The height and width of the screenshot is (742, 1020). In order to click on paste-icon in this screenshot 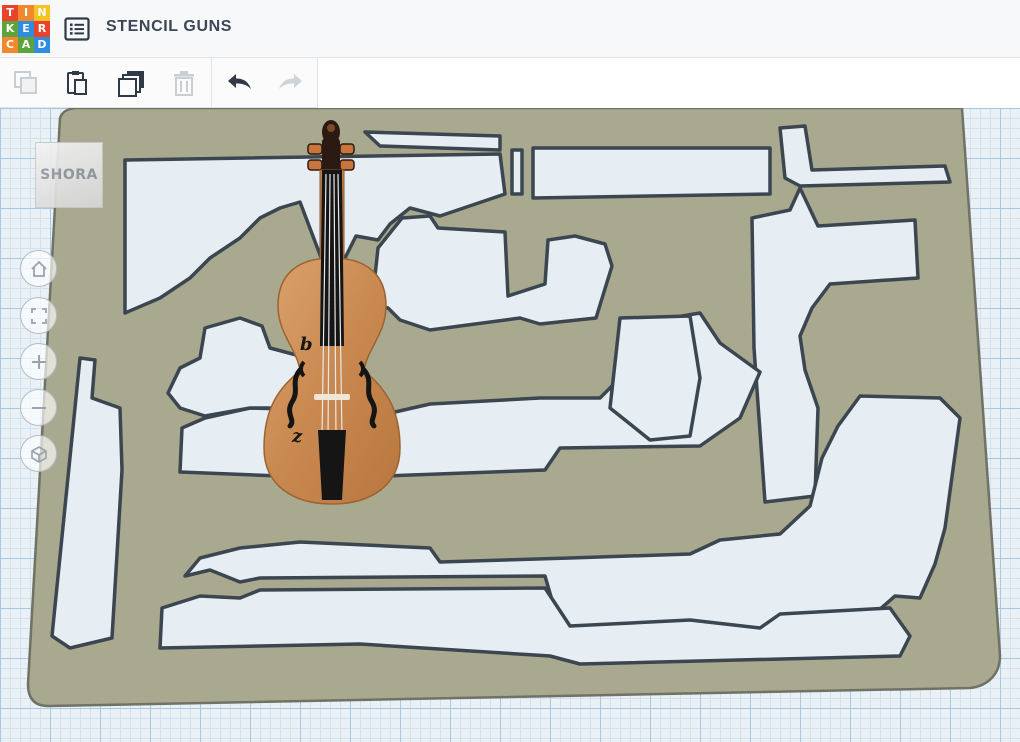, I will do `click(77, 83)`.